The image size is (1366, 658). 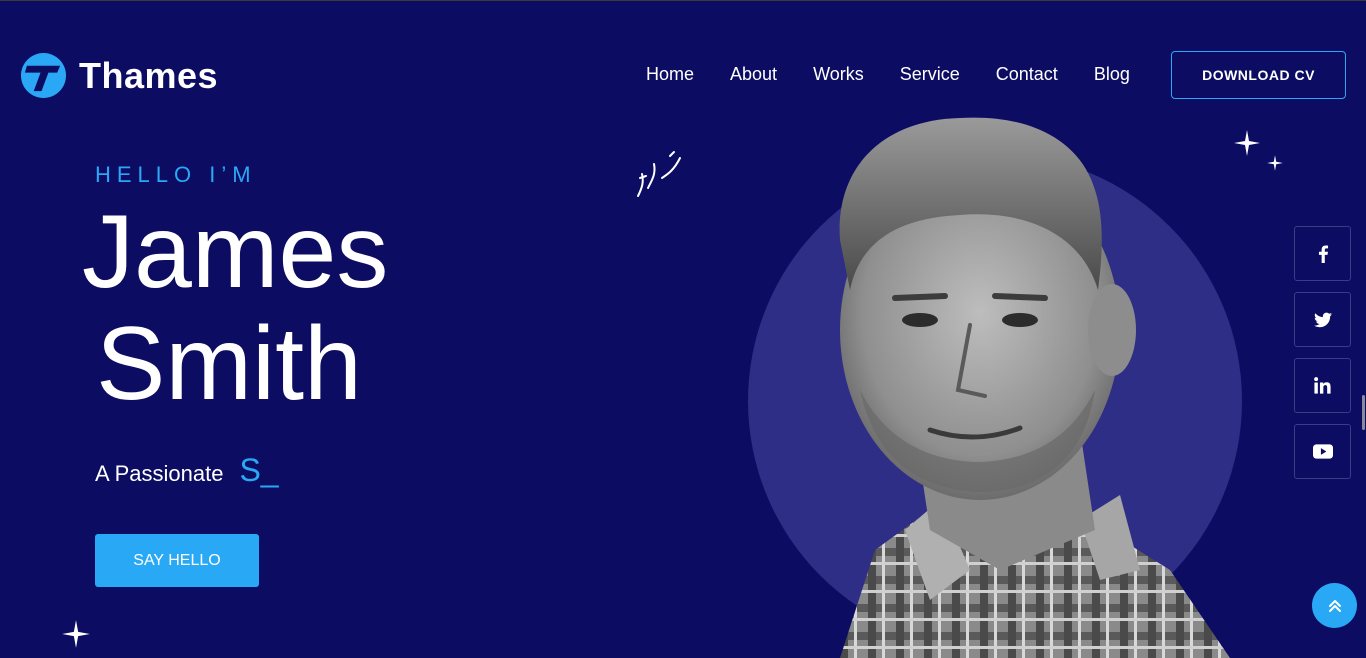 What do you see at coordinates (1112, 74) in the screenshot?
I see `nav-blog: Blog` at bounding box center [1112, 74].